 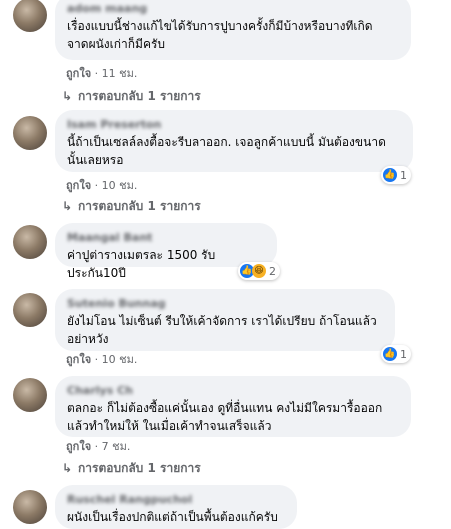 What do you see at coordinates (120, 73) in the screenshot?
I see `timestamp: 11 ชม.` at bounding box center [120, 73].